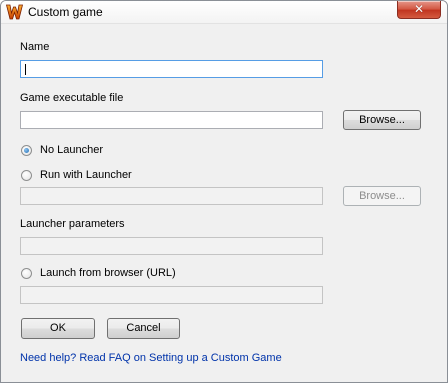 The height and width of the screenshot is (383, 448). Describe the element at coordinates (171, 69) in the screenshot. I see `name-input` at that location.